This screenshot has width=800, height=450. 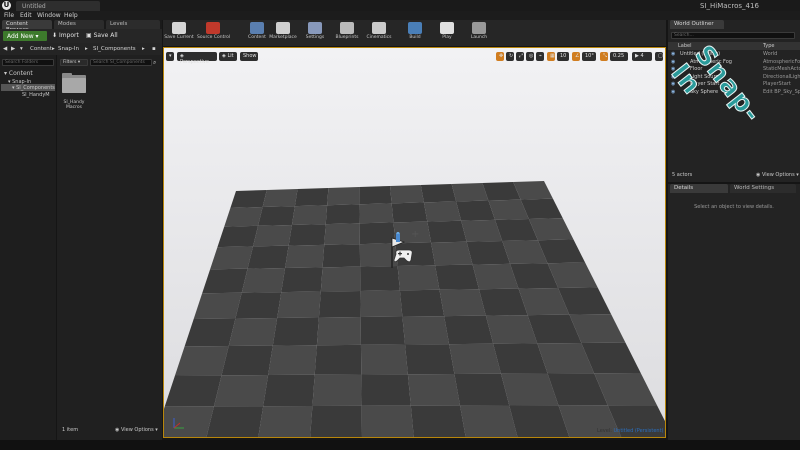 I want to click on lit-button: ◈ Lit, so click(x=228, y=56).